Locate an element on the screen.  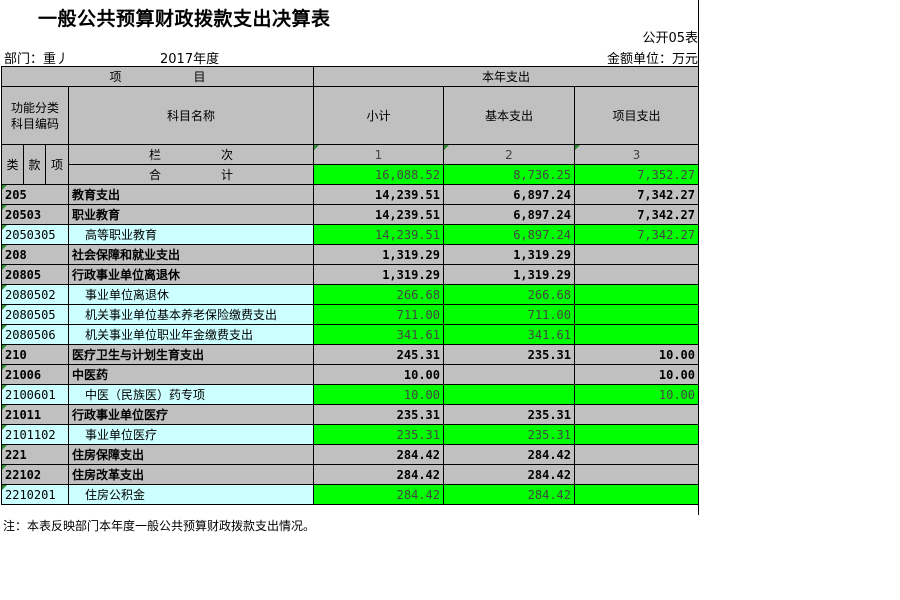
subject-code: 205 is located at coordinates (35, 194).